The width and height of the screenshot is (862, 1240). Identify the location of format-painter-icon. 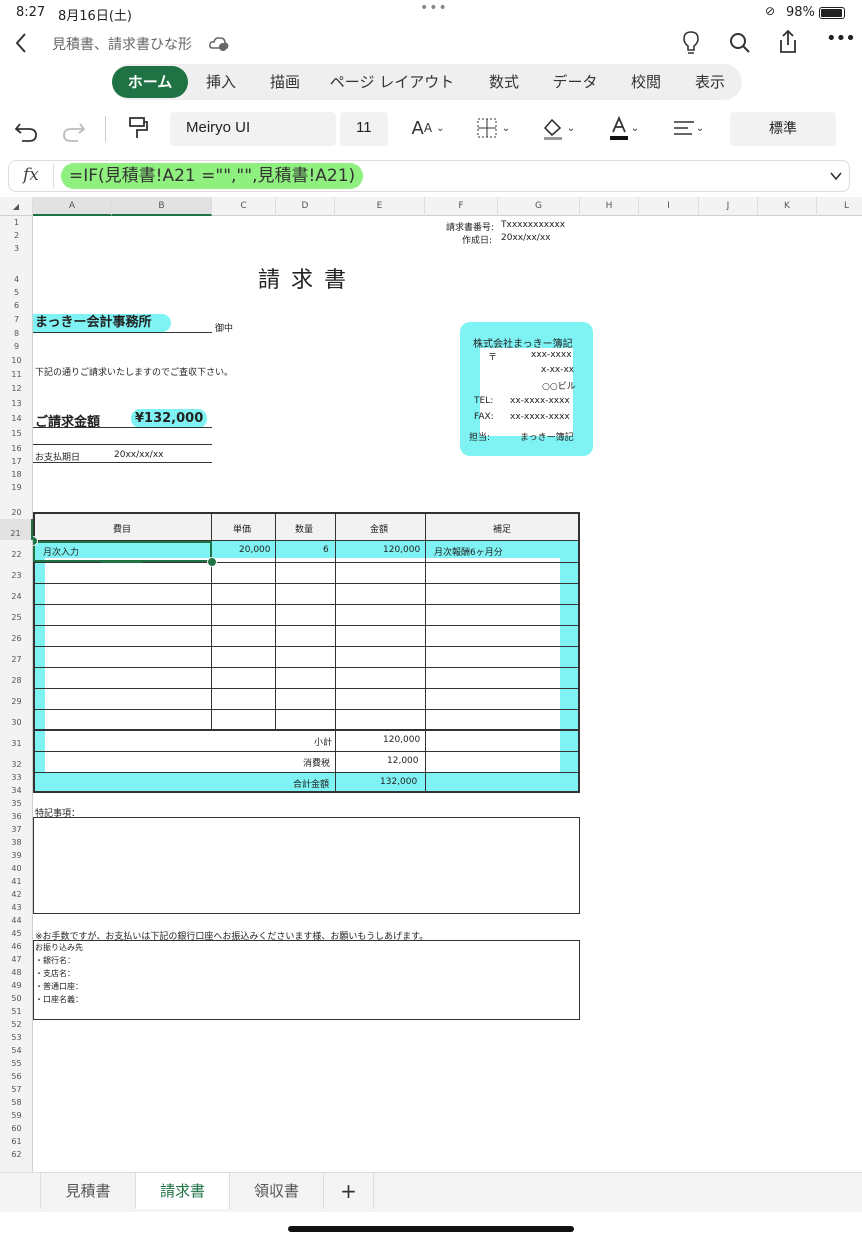
(138, 128).